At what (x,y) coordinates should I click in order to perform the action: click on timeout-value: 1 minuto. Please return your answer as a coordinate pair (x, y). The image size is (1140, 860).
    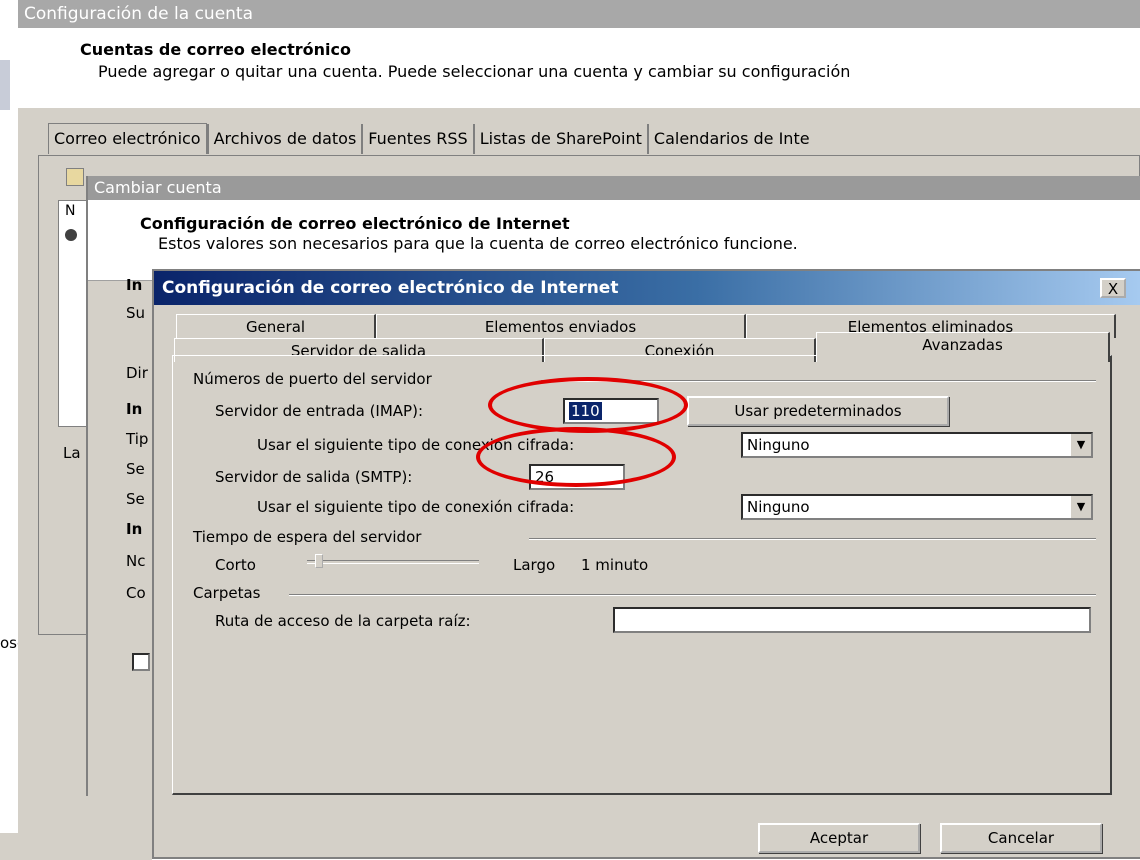
    Looking at the image, I should click on (615, 565).